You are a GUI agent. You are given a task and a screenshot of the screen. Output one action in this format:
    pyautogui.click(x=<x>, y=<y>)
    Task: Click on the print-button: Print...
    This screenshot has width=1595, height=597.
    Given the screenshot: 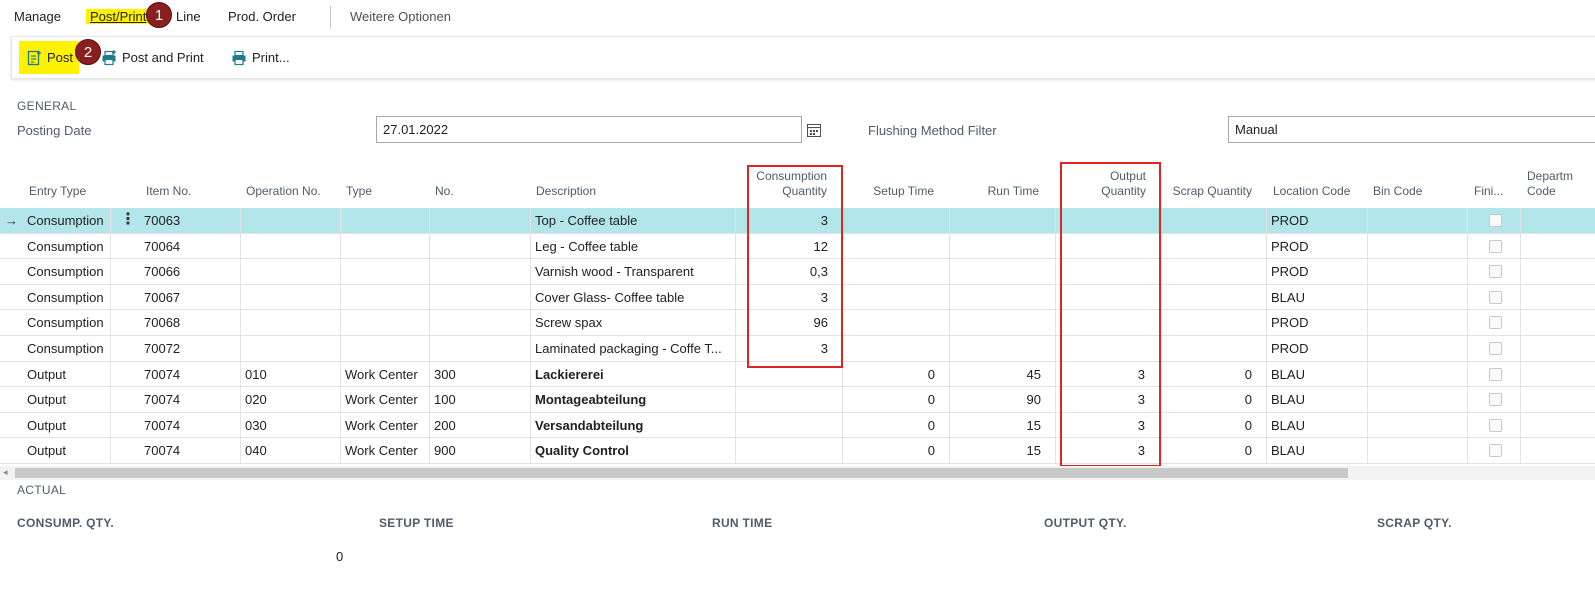 What is the action you would take?
    pyautogui.click(x=260, y=57)
    